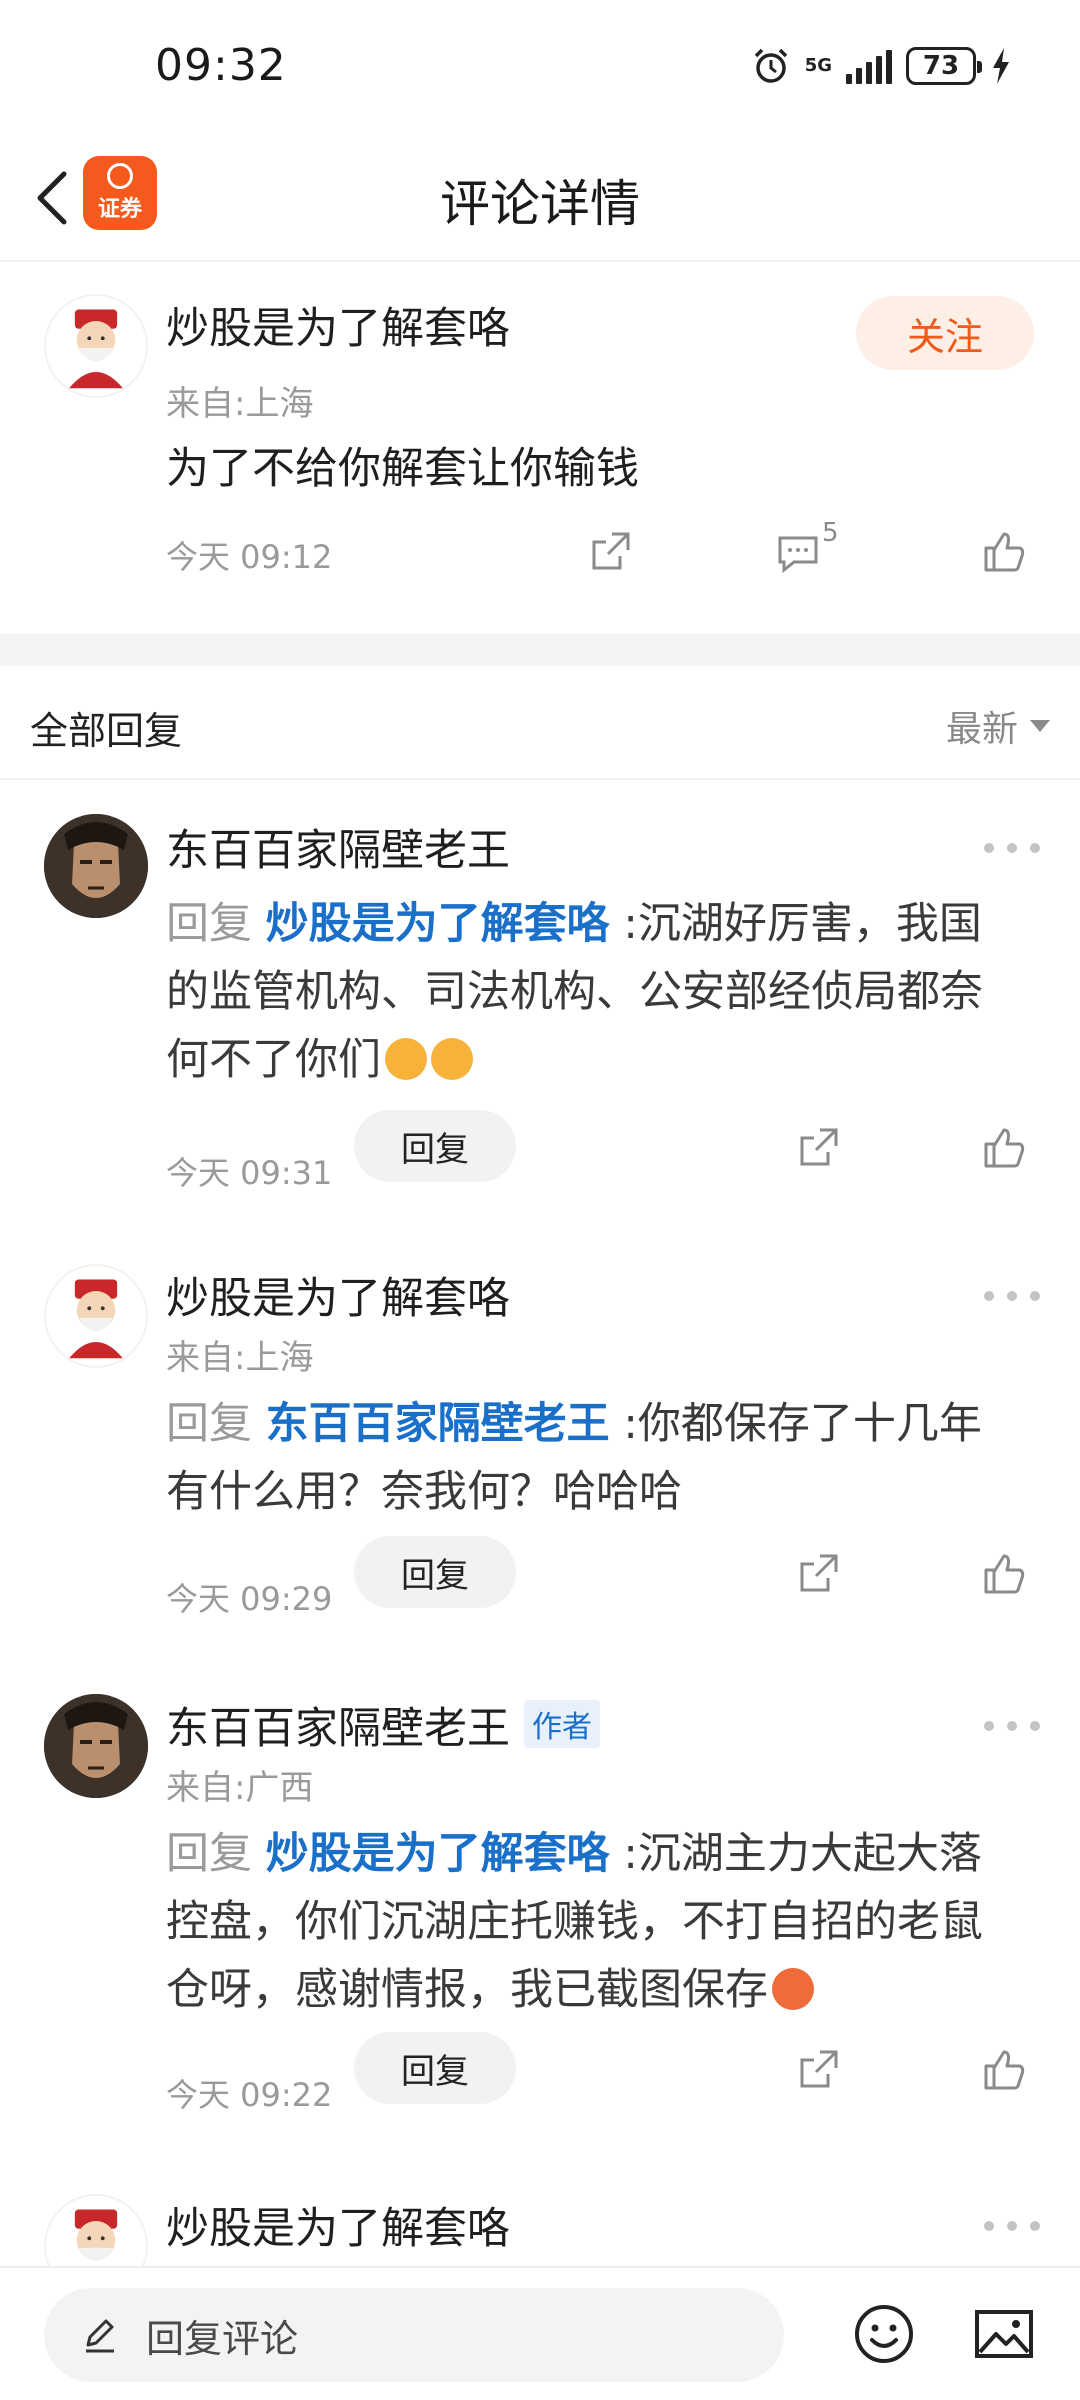 The width and height of the screenshot is (1080, 2400). What do you see at coordinates (406, 1059) in the screenshot?
I see `grimace-emoji-icon` at bounding box center [406, 1059].